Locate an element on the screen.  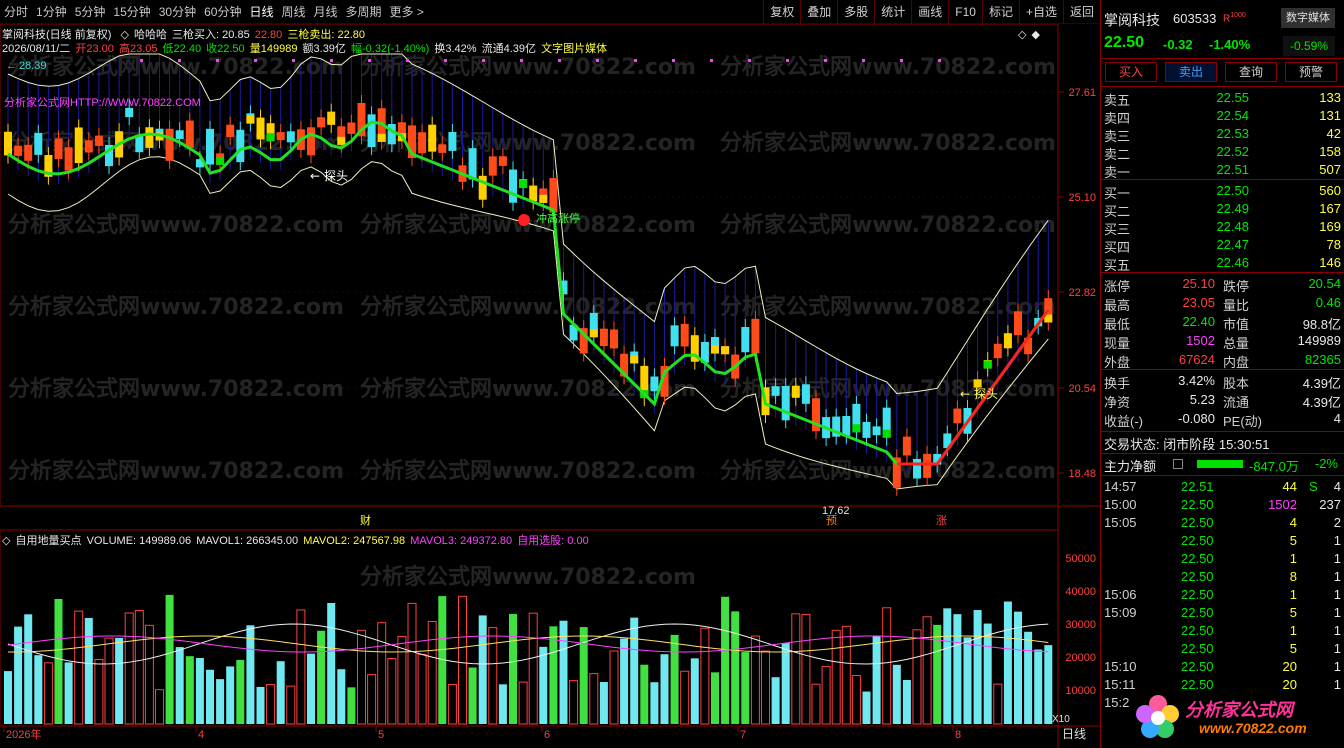
tick-cell: 8 is located at coordinates (1293, 576).